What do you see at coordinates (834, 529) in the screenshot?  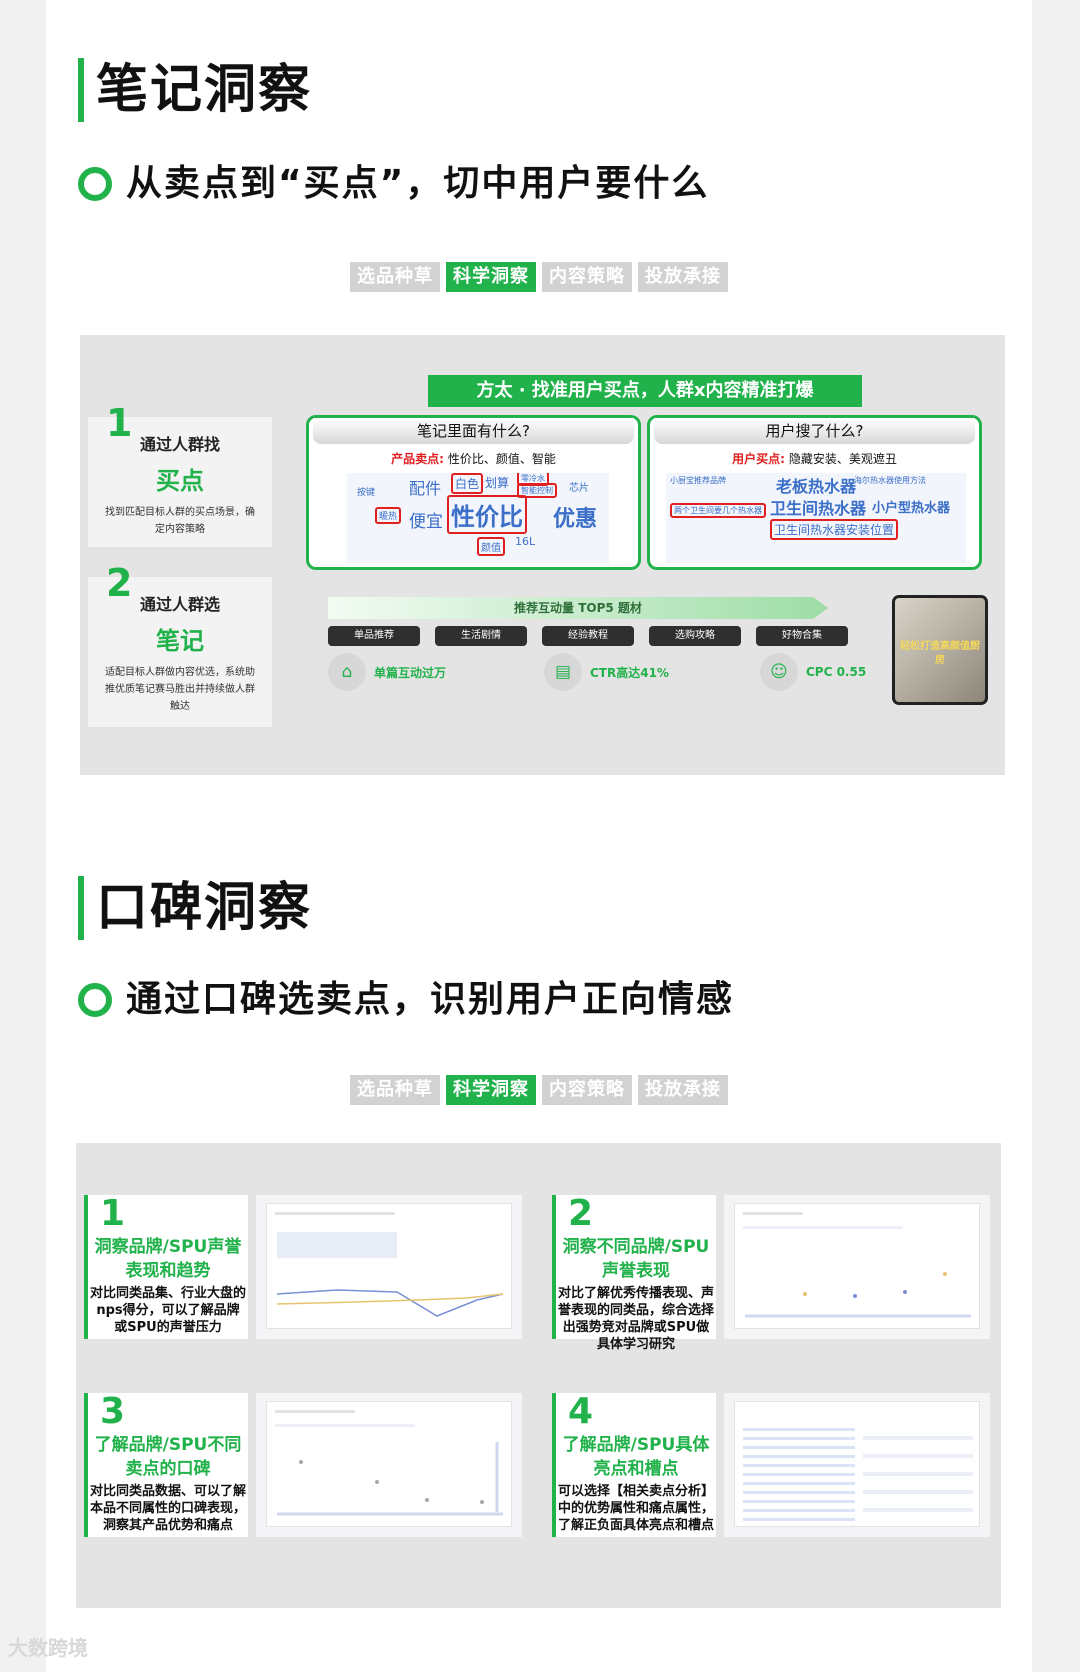 I see `cloud-word-highlight: 卫生间热水器安装位置` at bounding box center [834, 529].